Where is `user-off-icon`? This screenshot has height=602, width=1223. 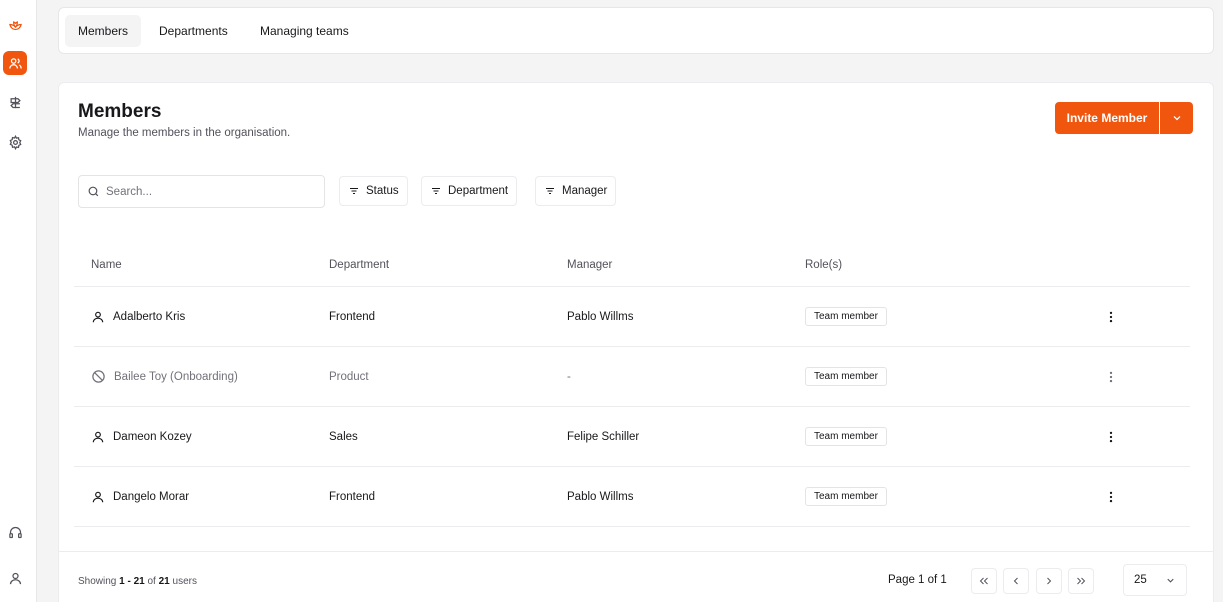 user-off-icon is located at coordinates (98, 376).